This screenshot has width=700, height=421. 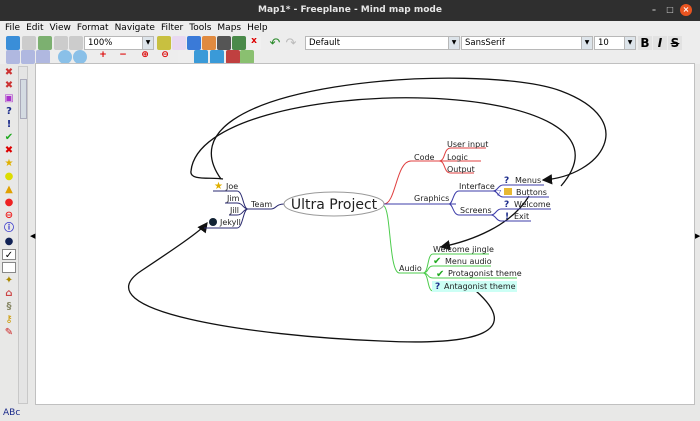 What do you see at coordinates (61, 43) in the screenshot?
I see `page-icon` at bounding box center [61, 43].